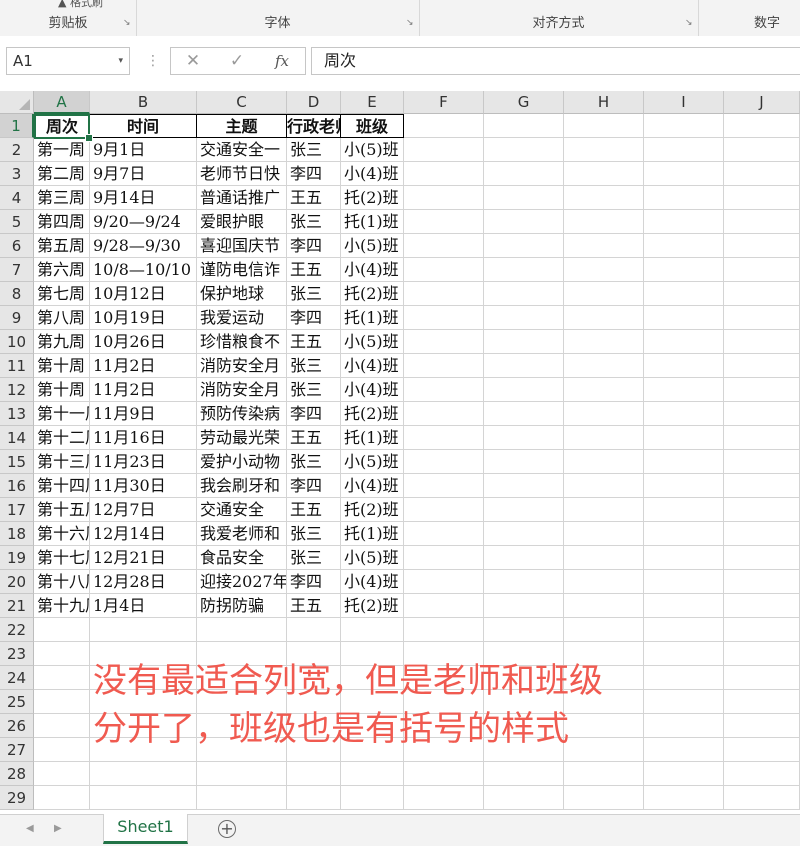 The width and height of the screenshot is (800, 846). Describe the element at coordinates (762, 606) in the screenshot. I see `cell-j21` at that location.